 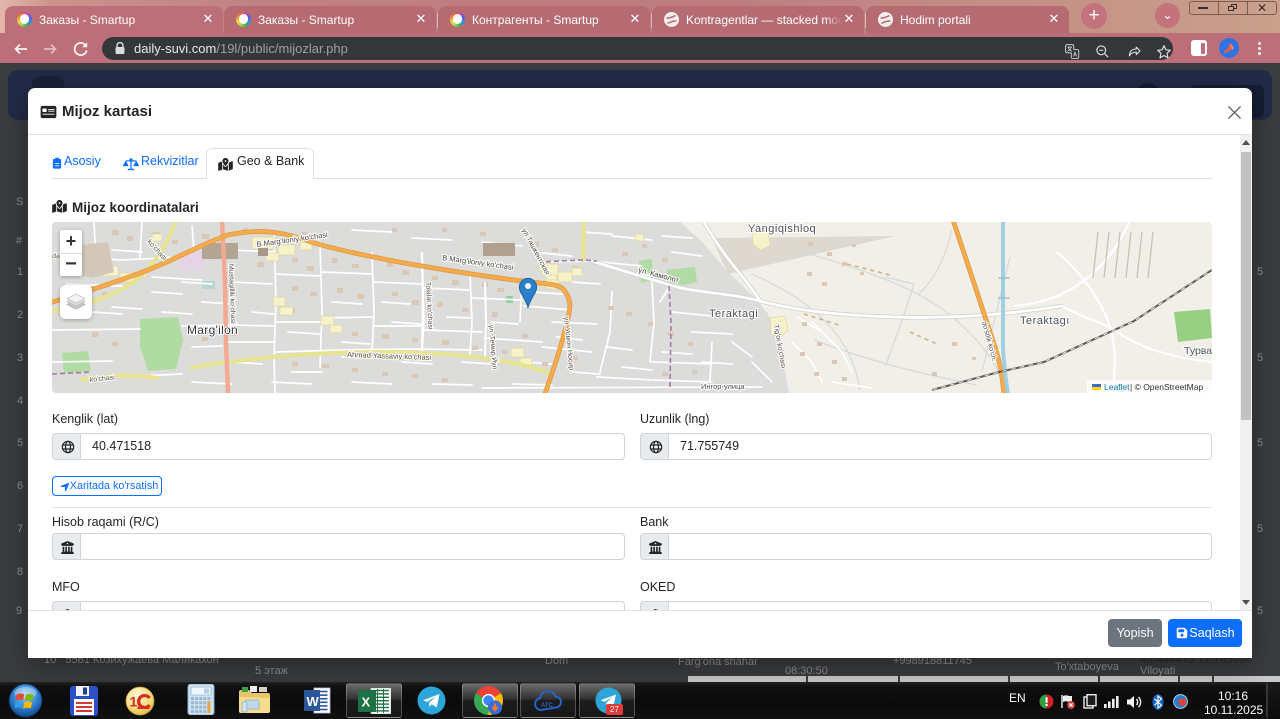 What do you see at coordinates (547, 706) in the screenshot?
I see `svg-text: ATC` at bounding box center [547, 706].